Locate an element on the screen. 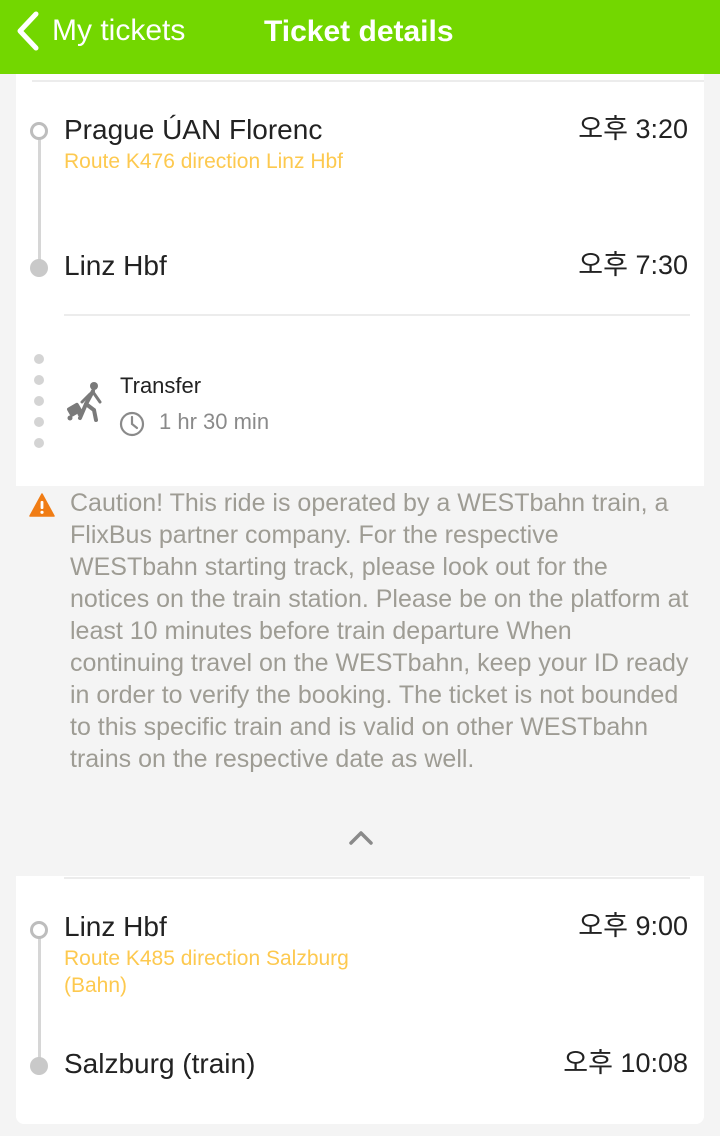 The width and height of the screenshot is (720, 1136). departure-stop: Linz Hbf is located at coordinates (115, 926).